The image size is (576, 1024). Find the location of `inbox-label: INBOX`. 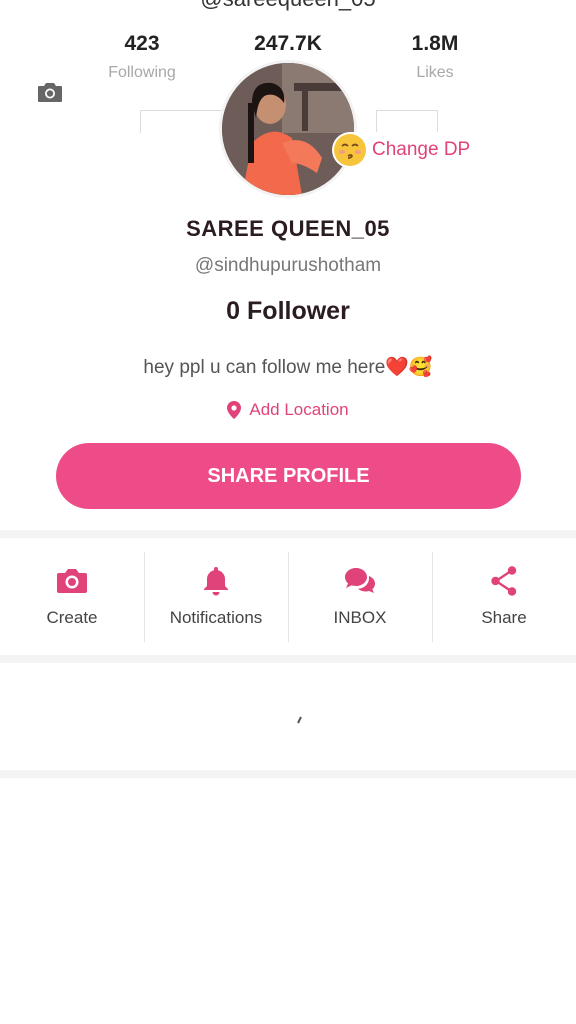

inbox-label: INBOX is located at coordinates (360, 617).